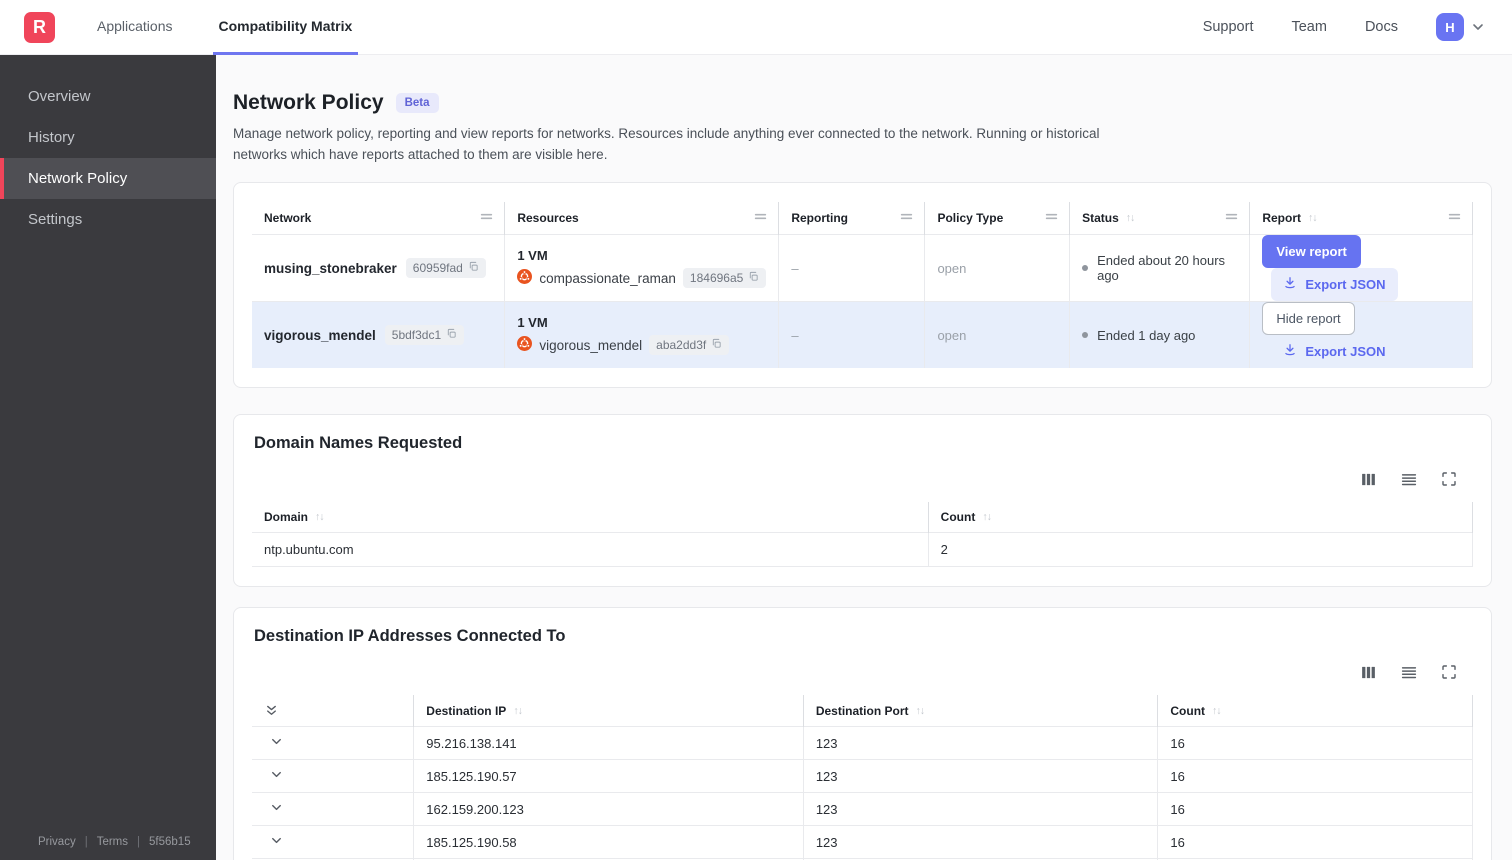 This screenshot has width=1512, height=860. I want to click on col-header-count: Count ↑↓, so click(1315, 710).